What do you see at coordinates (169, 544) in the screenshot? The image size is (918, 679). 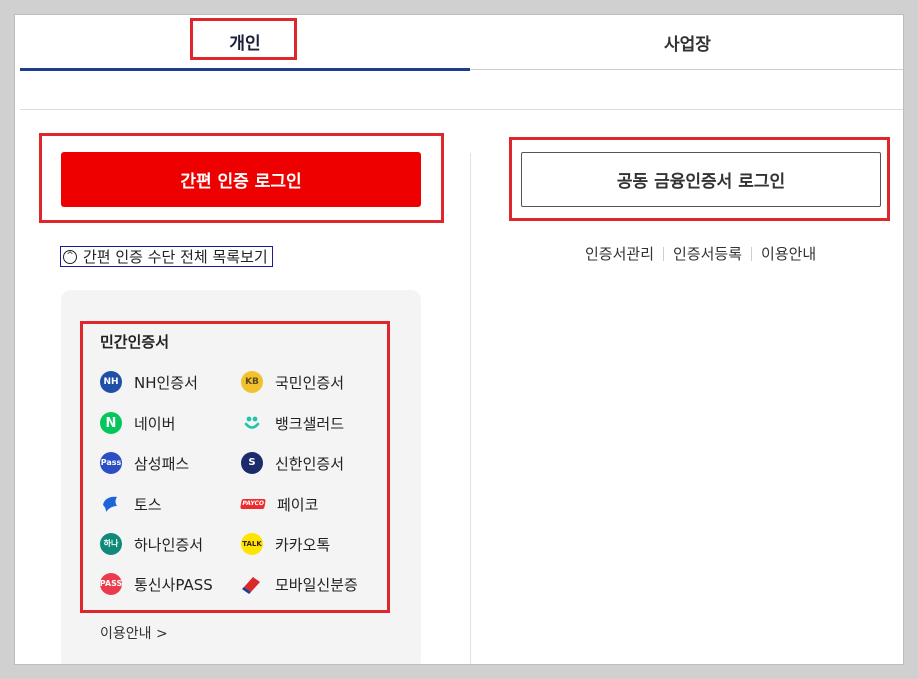 I see `provider-label: 하나인증서` at bounding box center [169, 544].